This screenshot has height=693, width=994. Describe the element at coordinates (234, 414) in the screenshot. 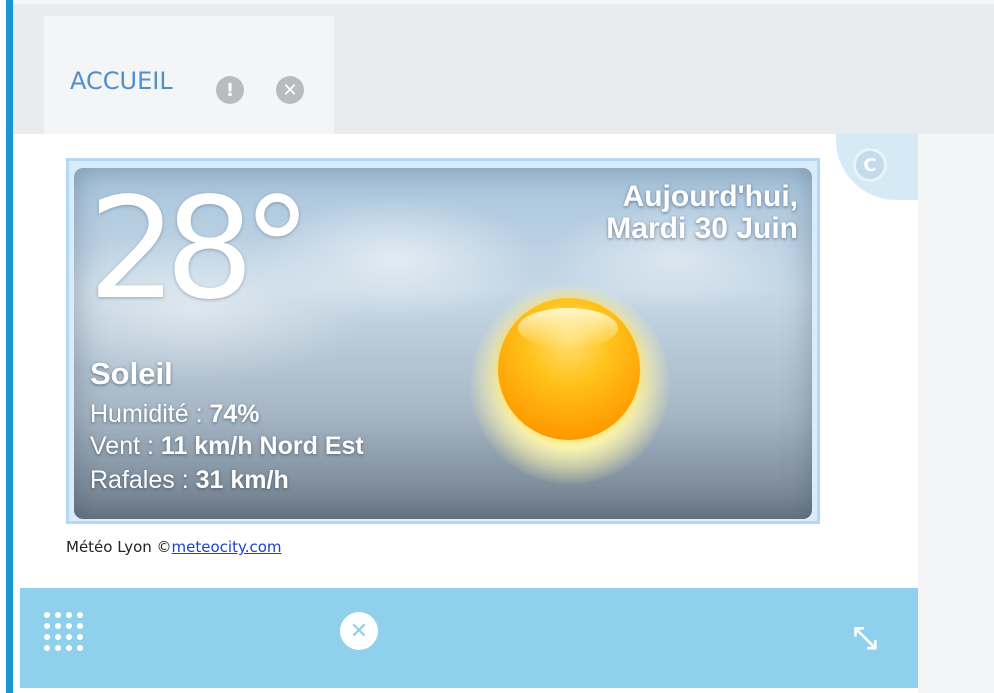

I see `humidity-value: 74%` at that location.